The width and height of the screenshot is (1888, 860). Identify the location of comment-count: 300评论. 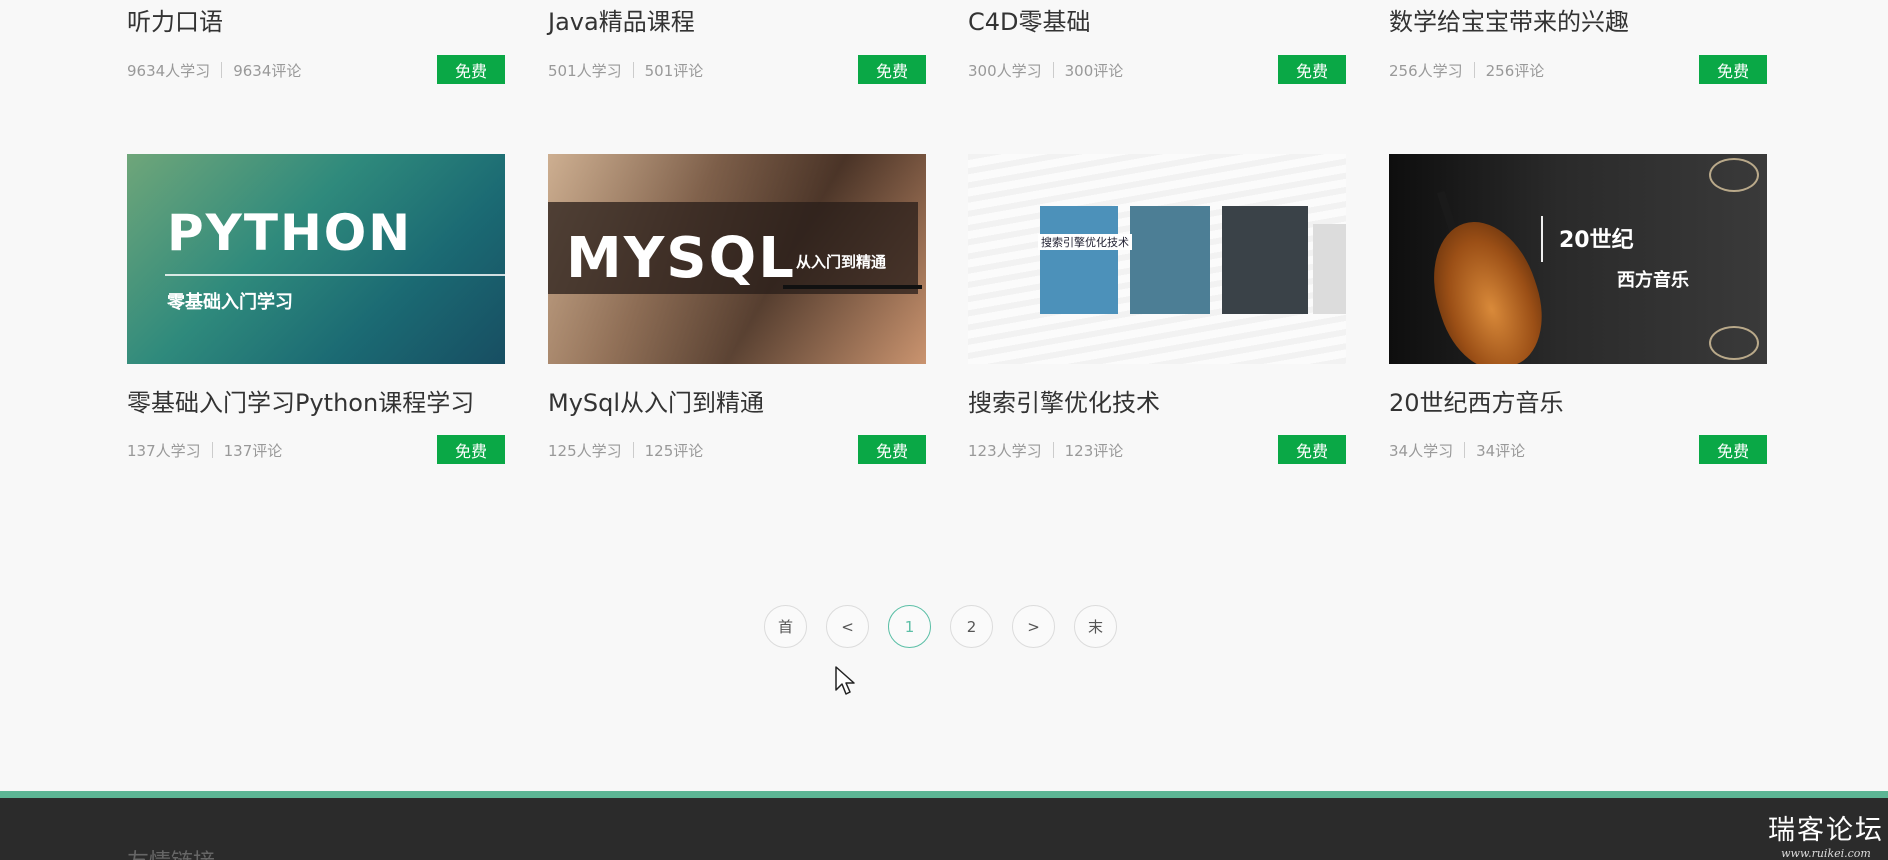
(1094, 71).